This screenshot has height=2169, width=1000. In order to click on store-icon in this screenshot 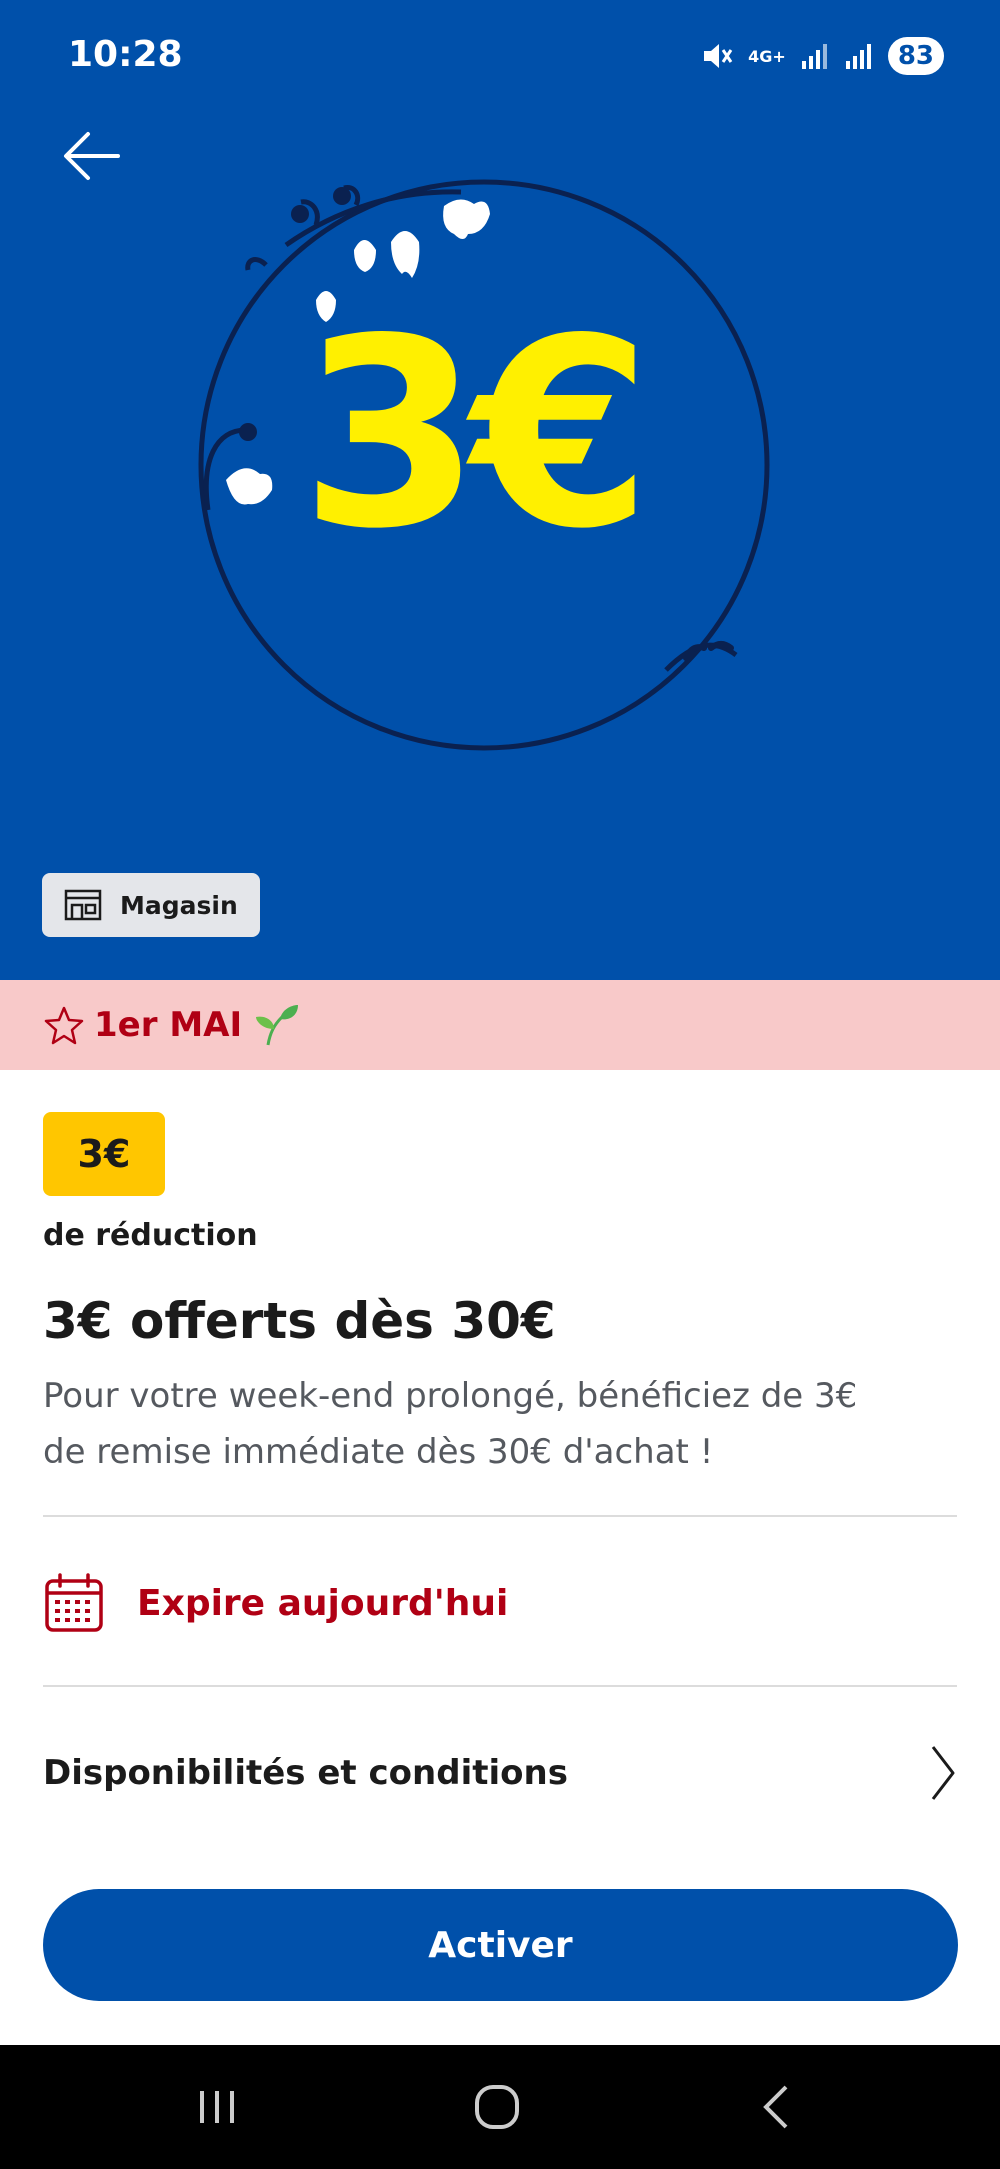, I will do `click(83, 905)`.